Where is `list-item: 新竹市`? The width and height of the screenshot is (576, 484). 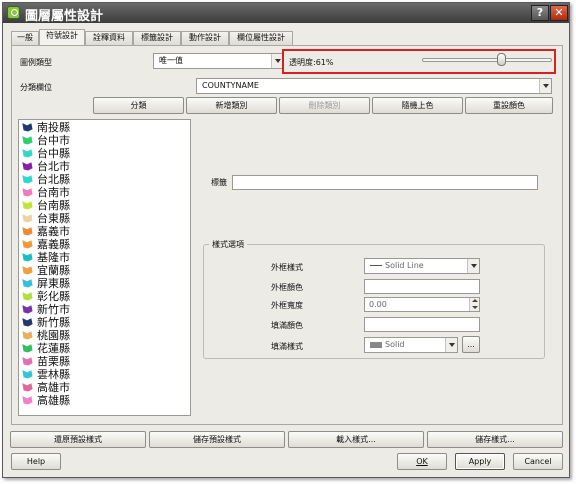
list-item: 新竹市 is located at coordinates (104, 309).